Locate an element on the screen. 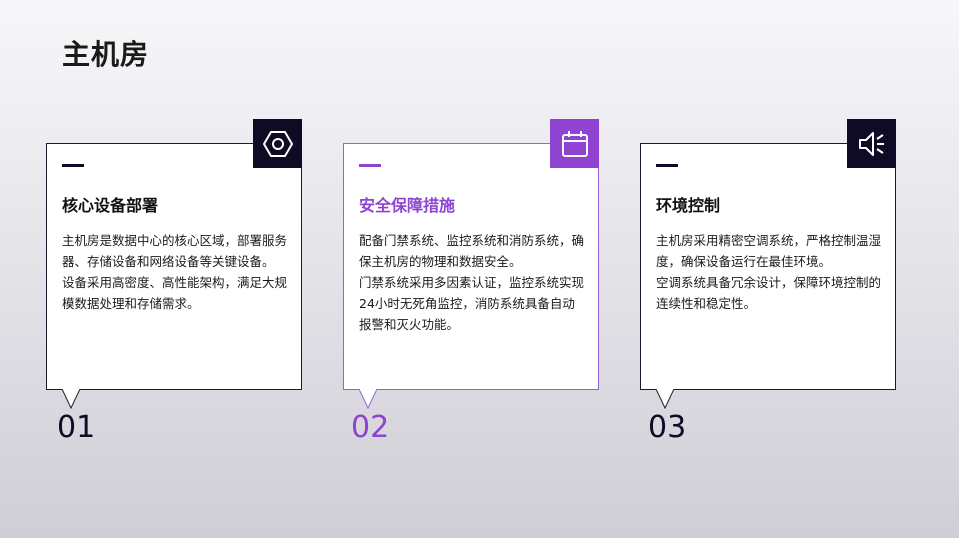  hexagon-settings-icon is located at coordinates (277, 143).